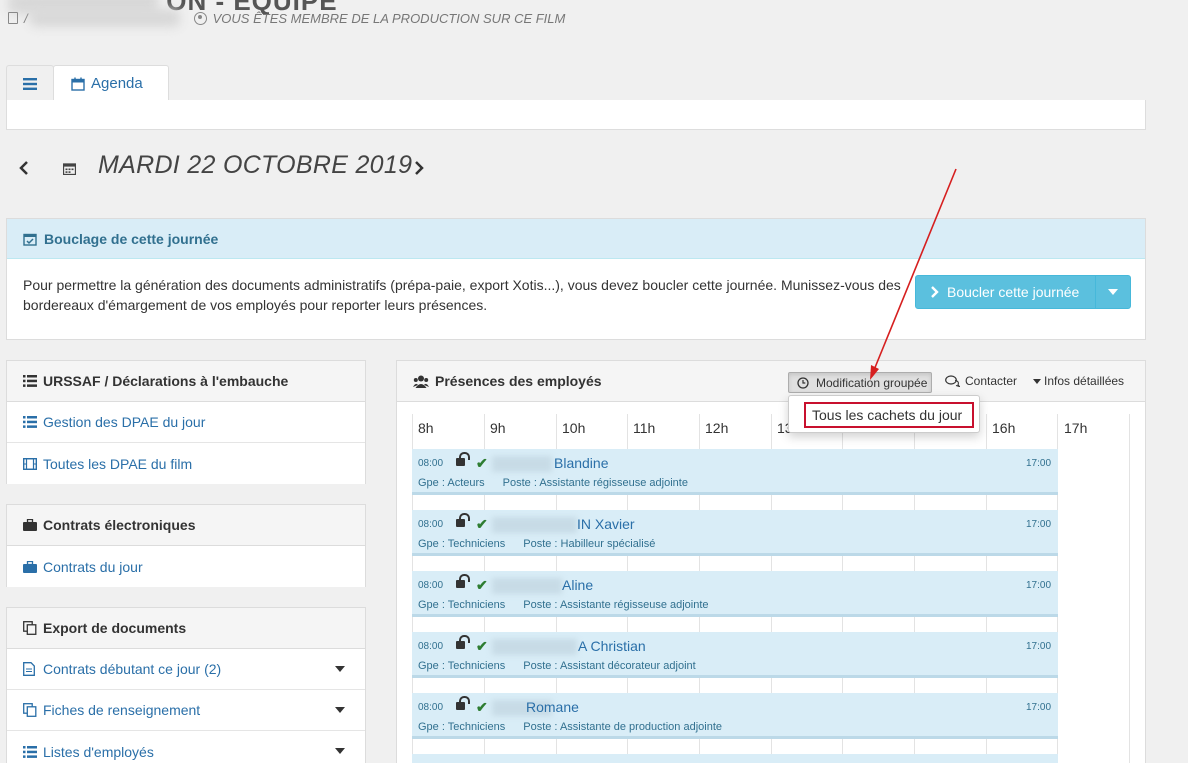 The image size is (1188, 763). Describe the element at coordinates (735, 758) in the screenshot. I see `presence-row-partial` at that location.